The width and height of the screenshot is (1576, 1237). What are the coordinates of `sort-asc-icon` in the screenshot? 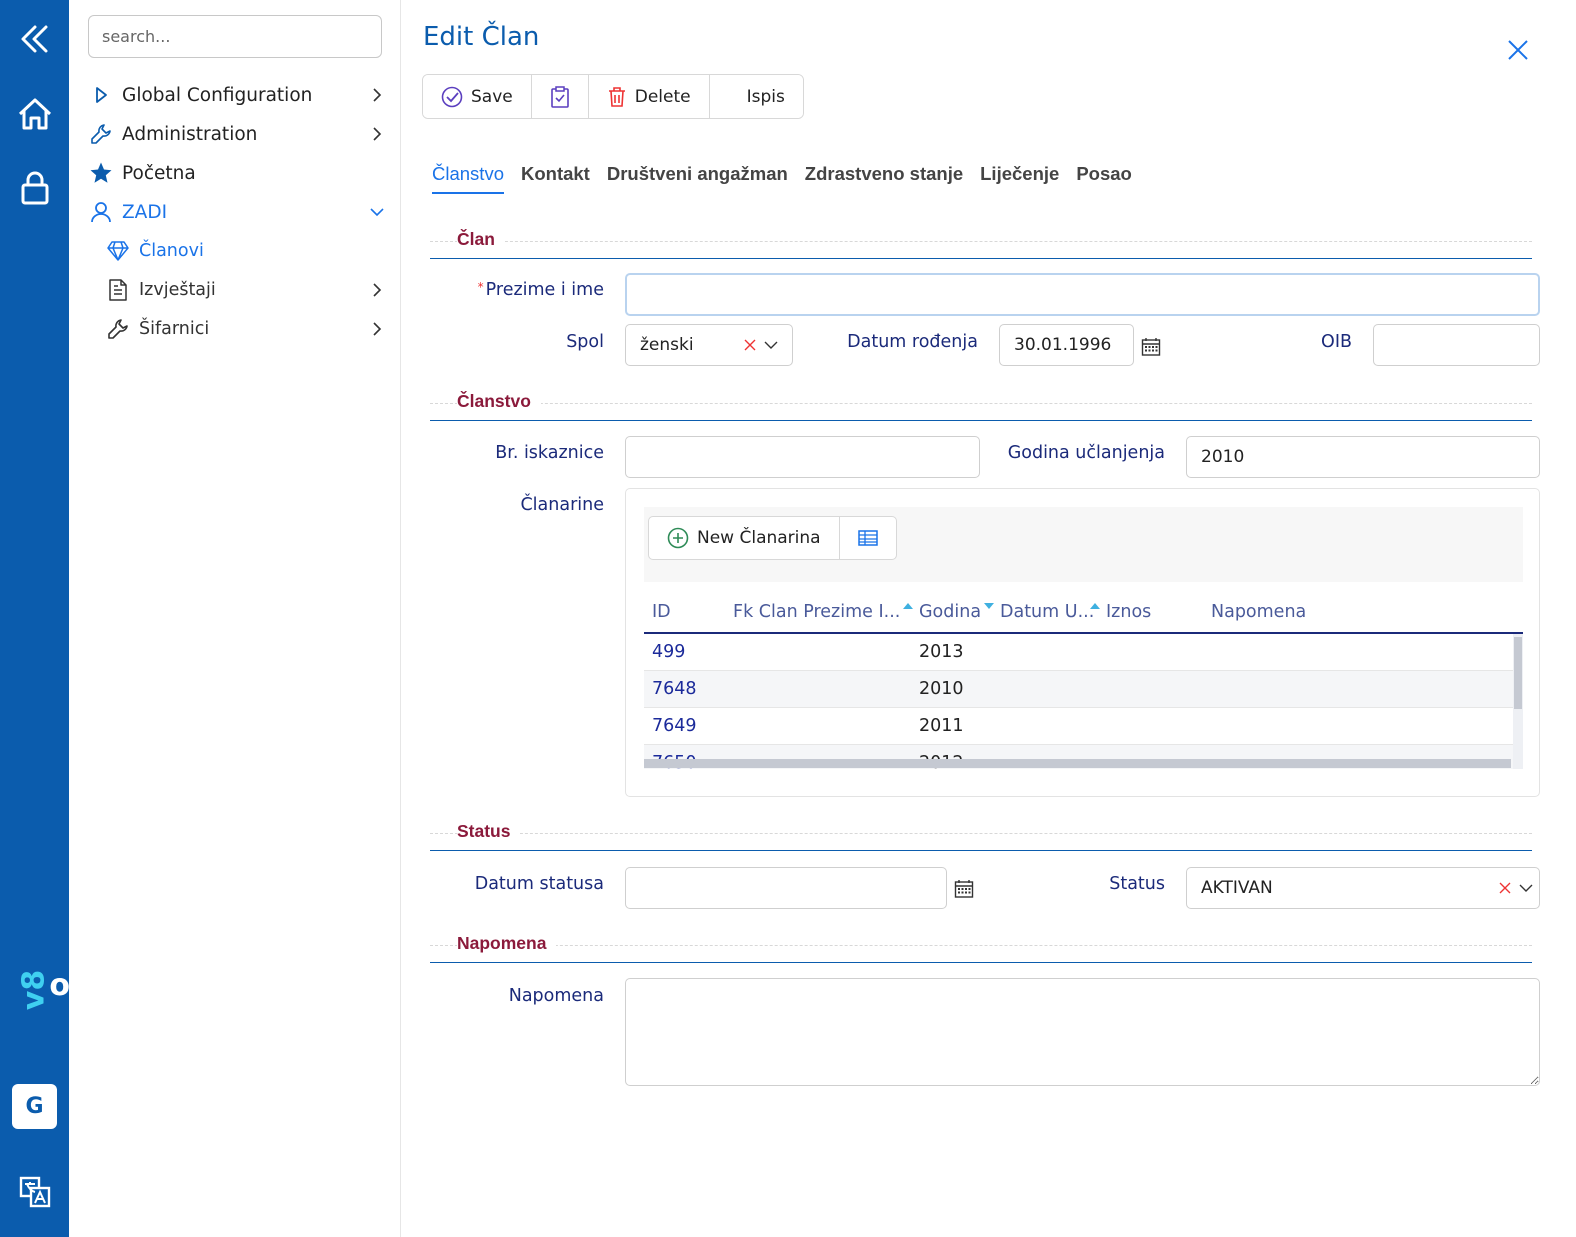 It's located at (1095, 606).